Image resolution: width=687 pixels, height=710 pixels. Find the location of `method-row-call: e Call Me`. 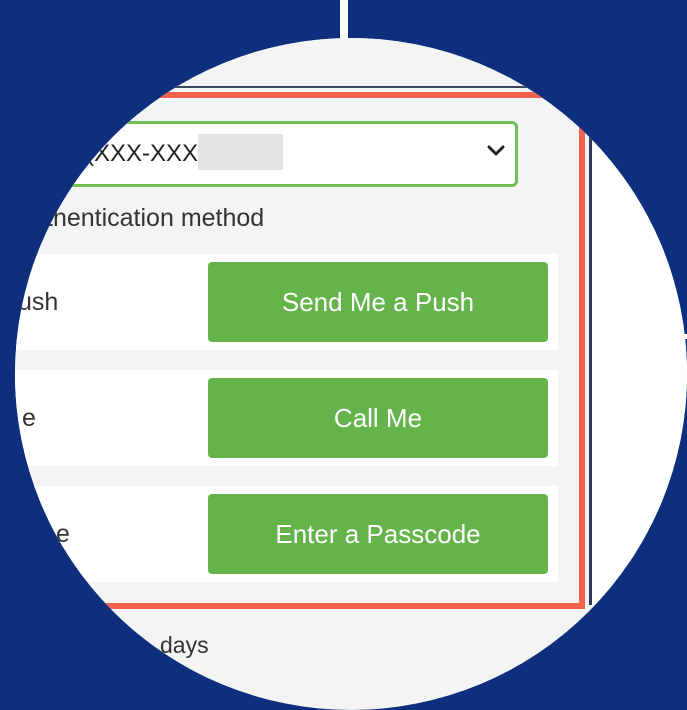

method-row-call: e Call Me is located at coordinates (286, 418).